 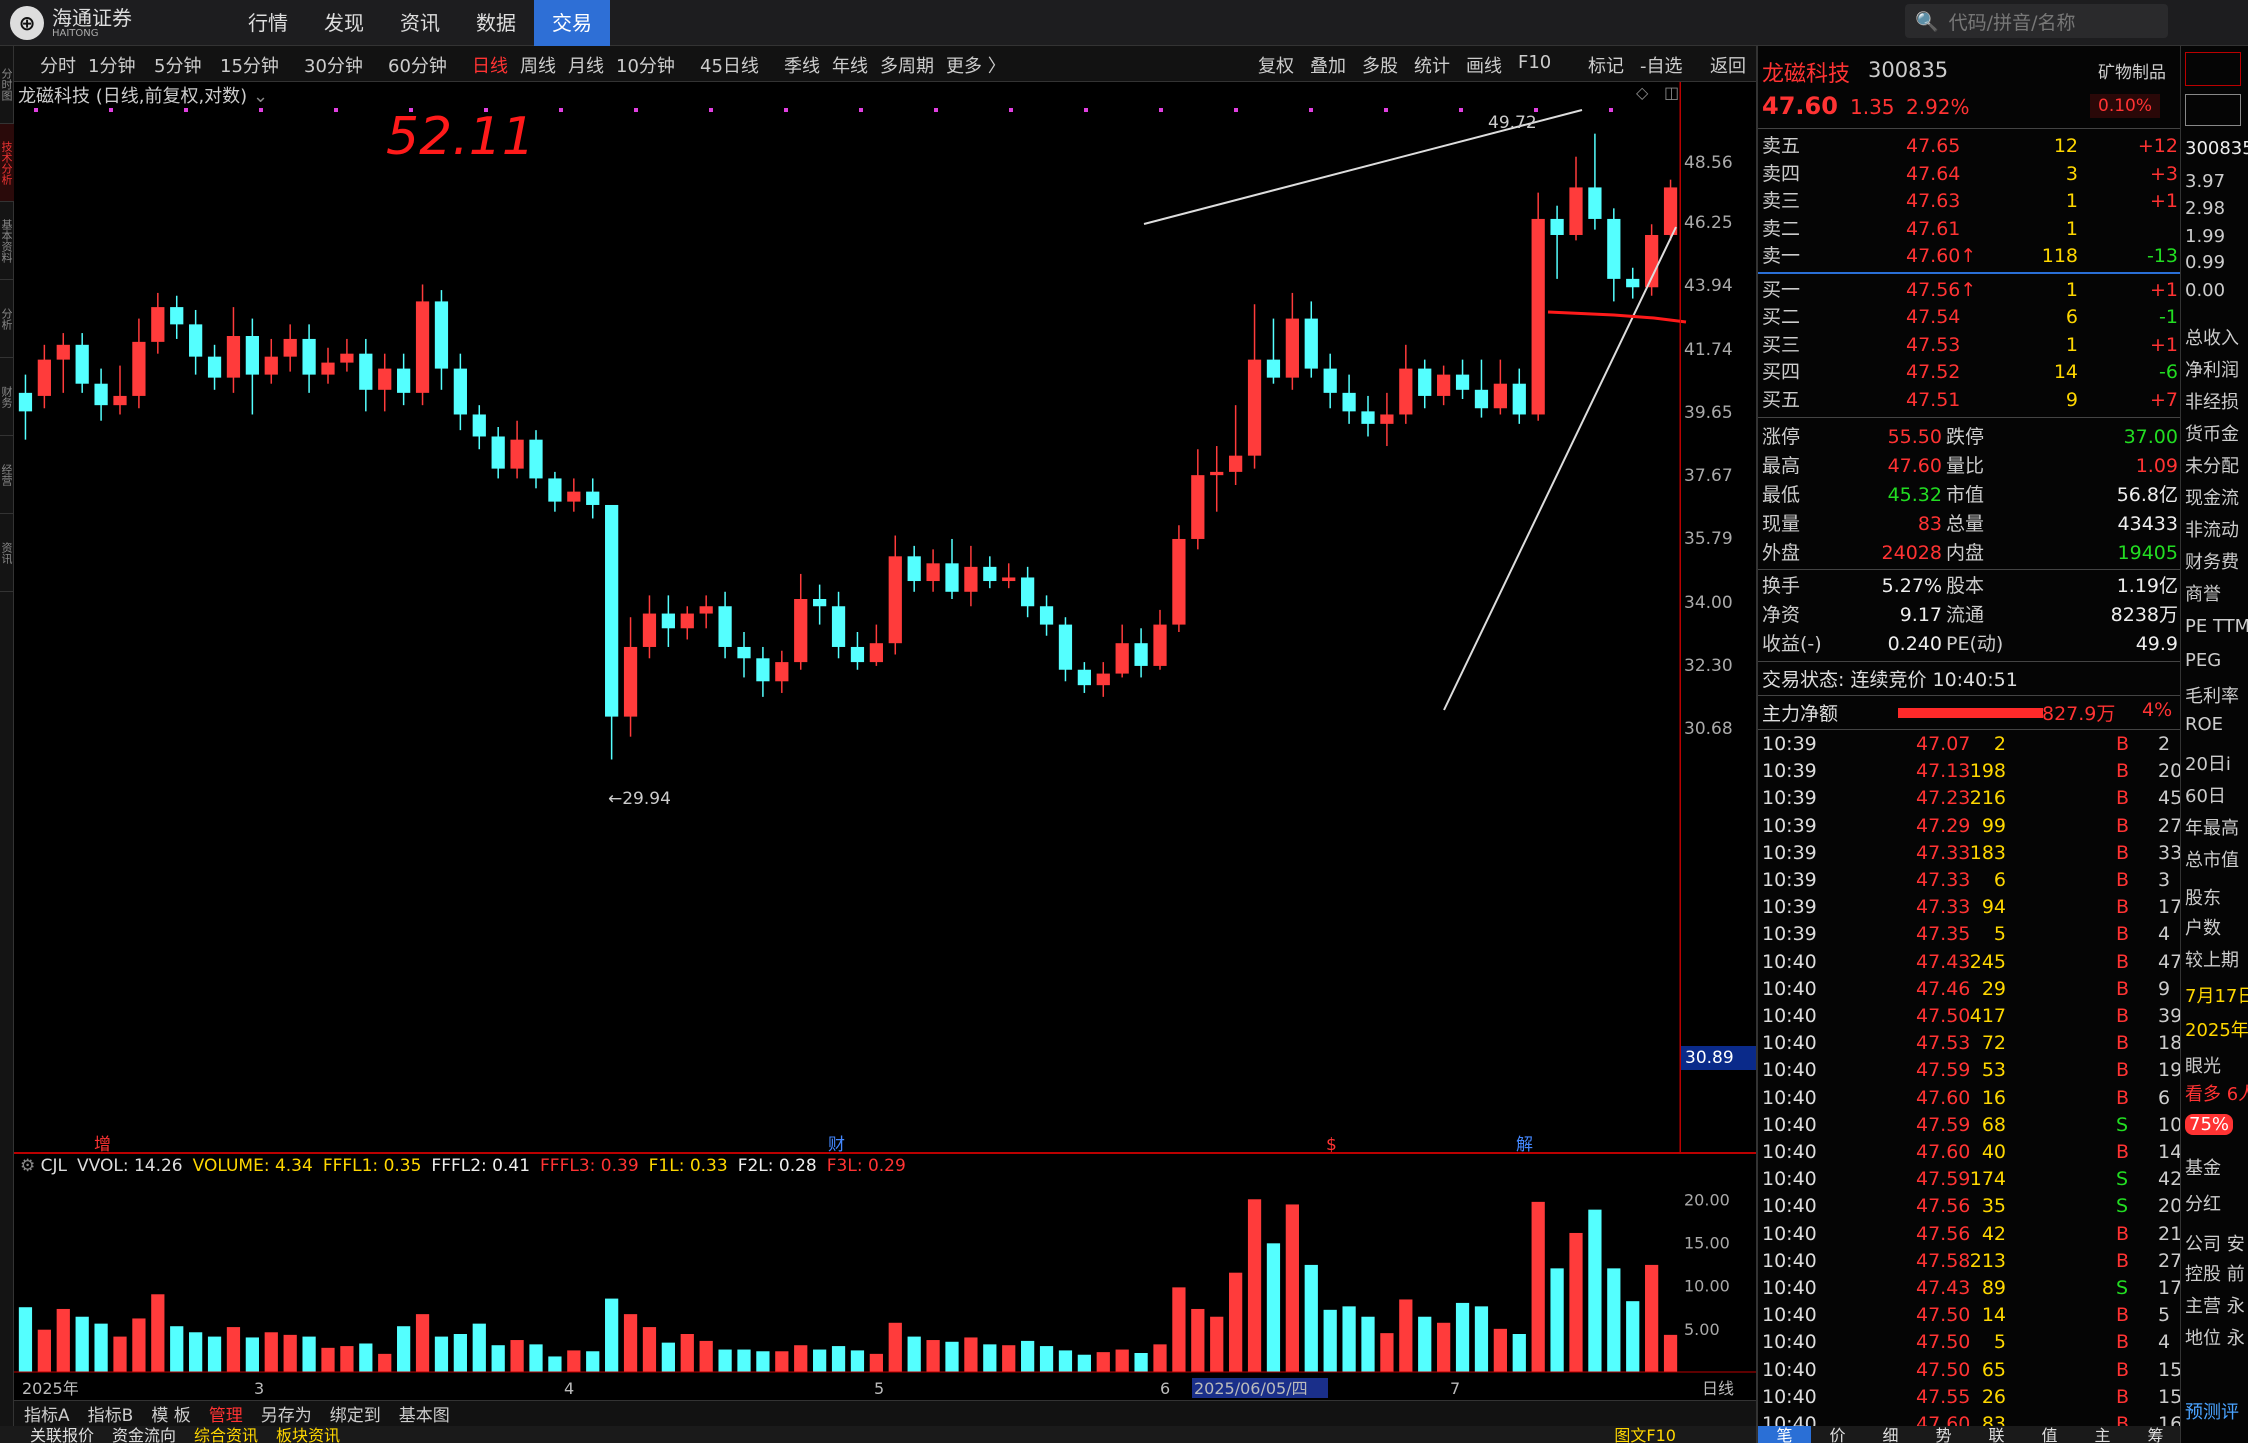 What do you see at coordinates (1380, 65) in the screenshot?
I see `toolbar-item: 多股` at bounding box center [1380, 65].